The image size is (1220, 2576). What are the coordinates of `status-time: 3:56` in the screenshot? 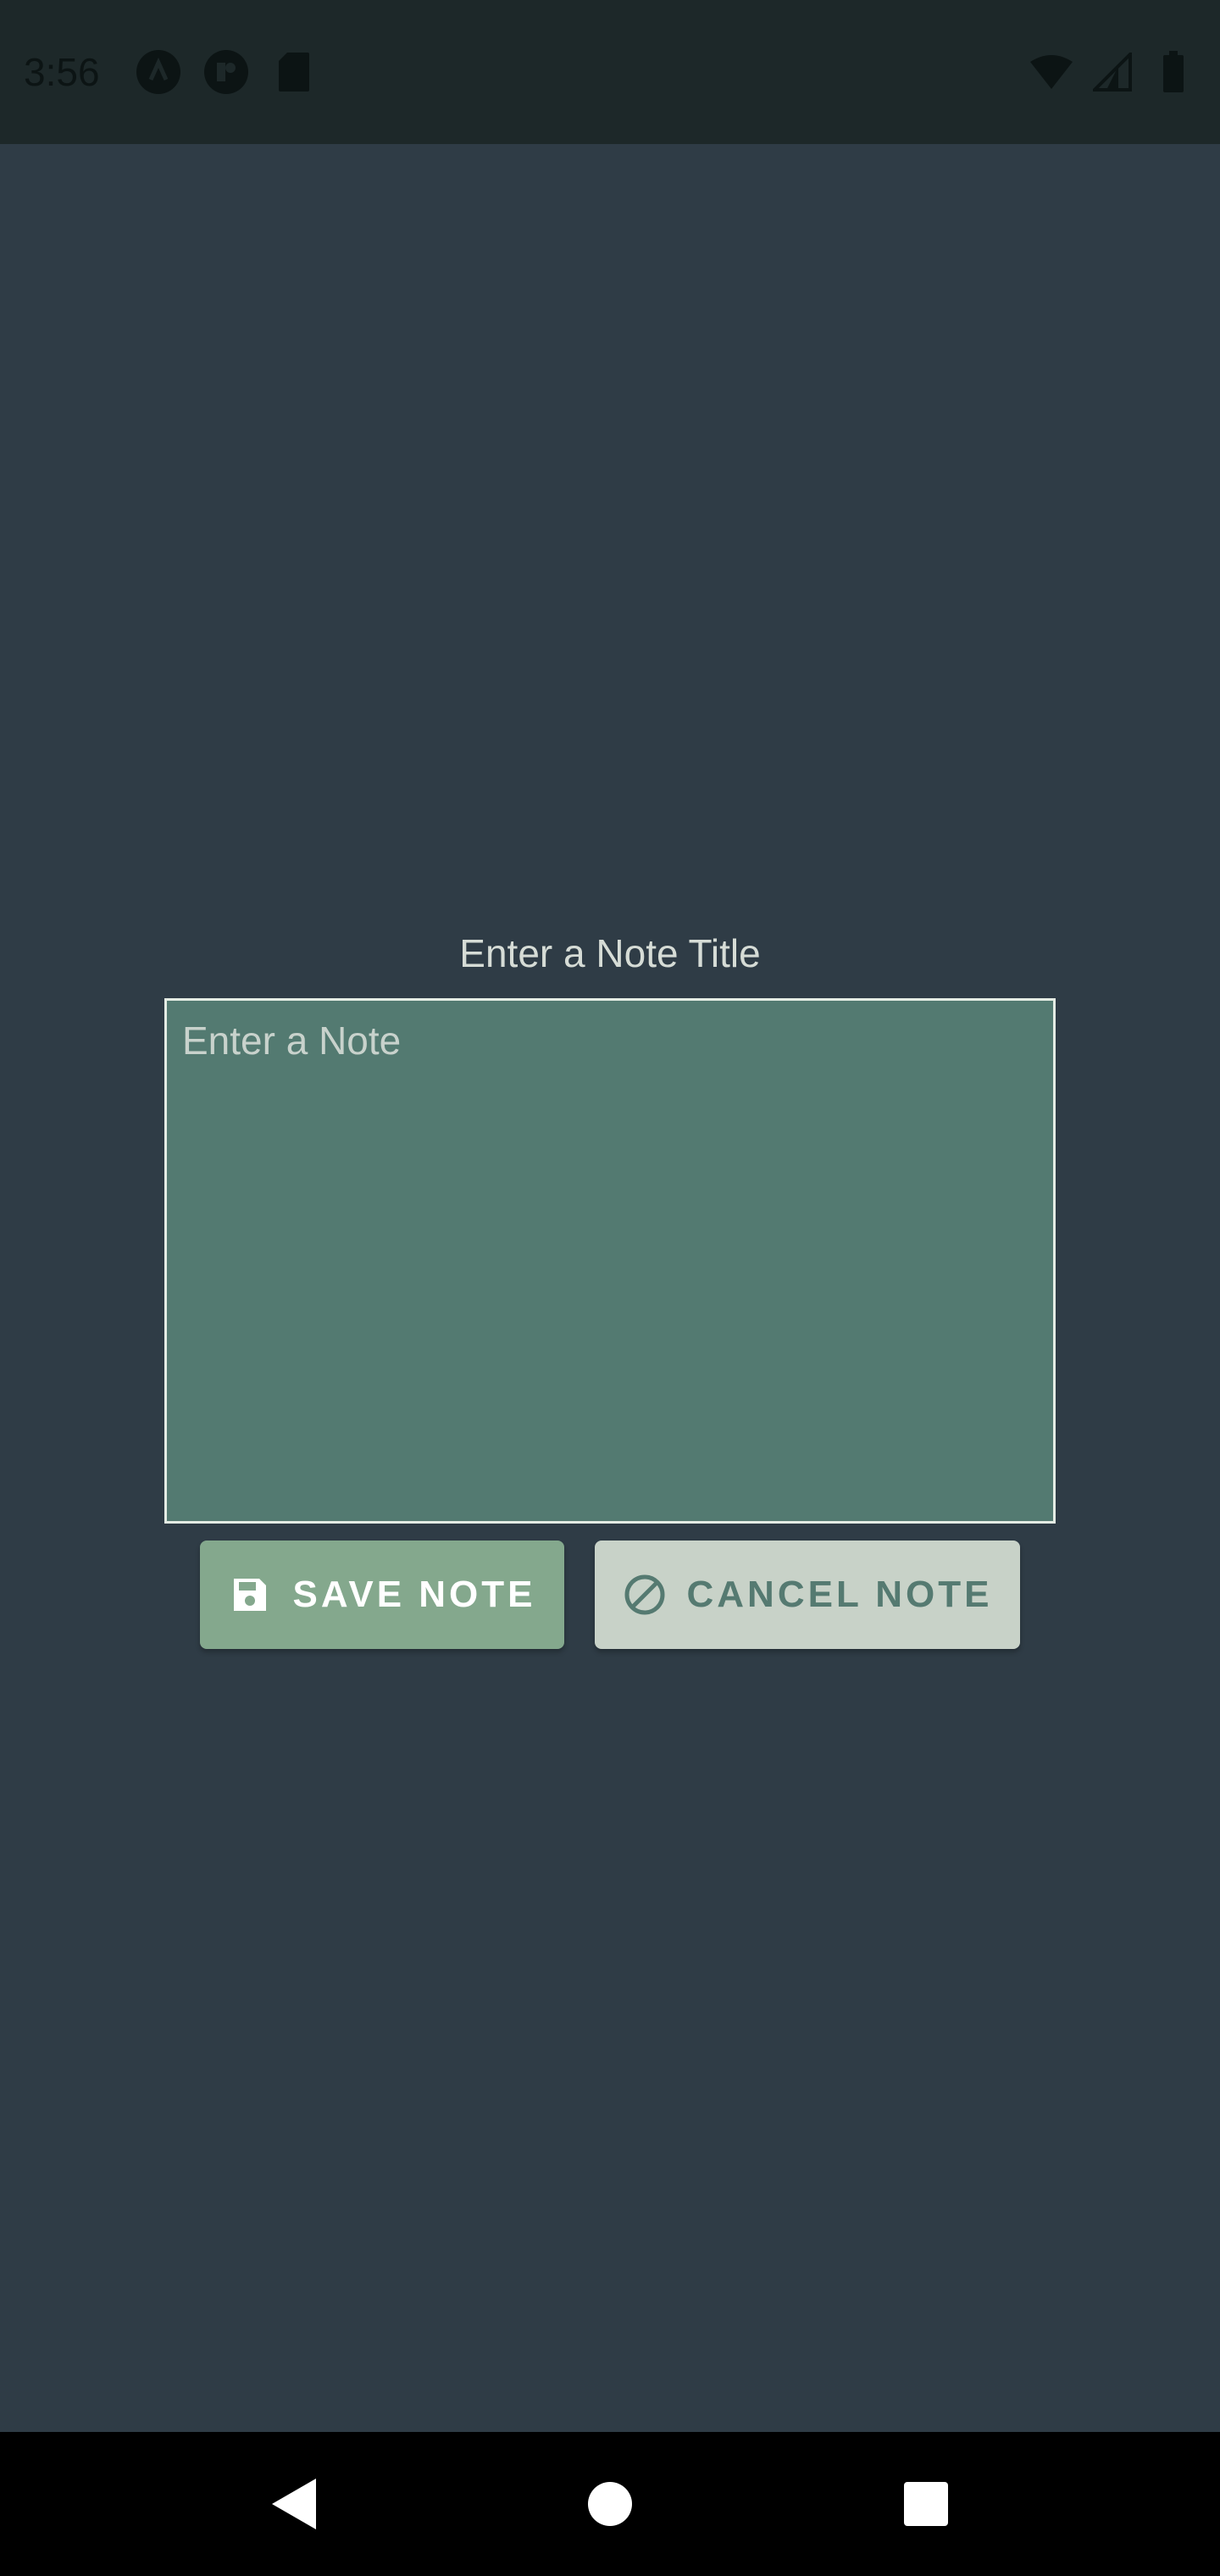 It's located at (62, 72).